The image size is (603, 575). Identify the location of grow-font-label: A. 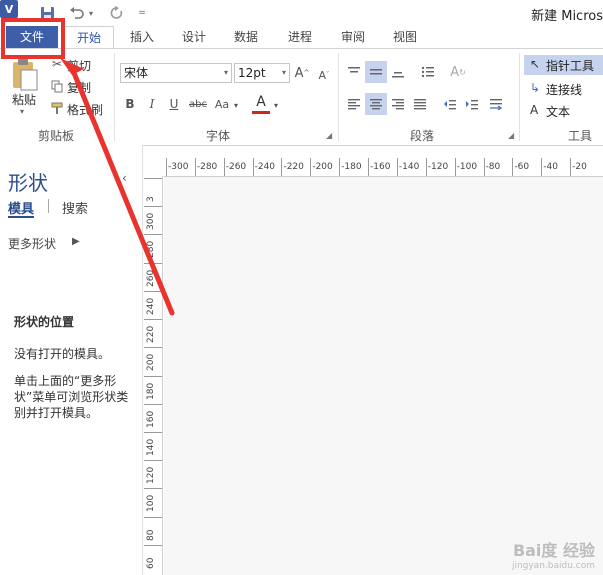
(299, 73).